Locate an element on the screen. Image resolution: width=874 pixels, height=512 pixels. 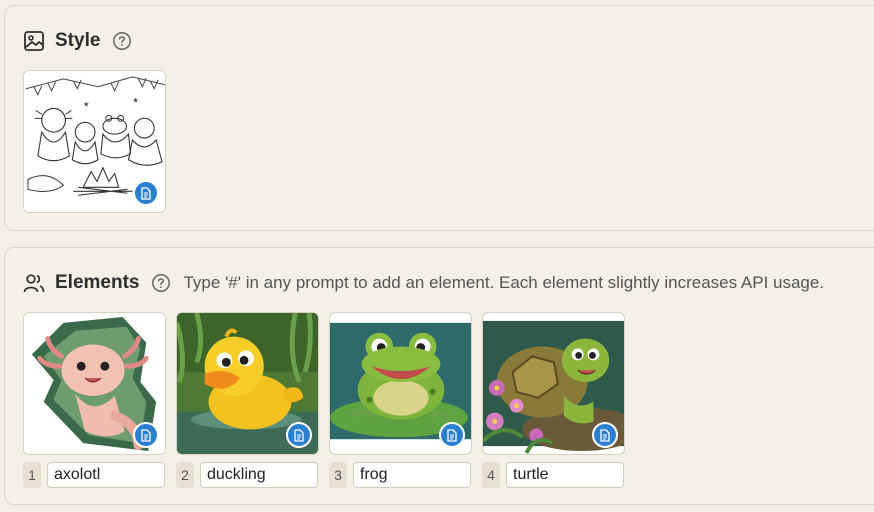
element-label-row: 1 is located at coordinates (94, 475).